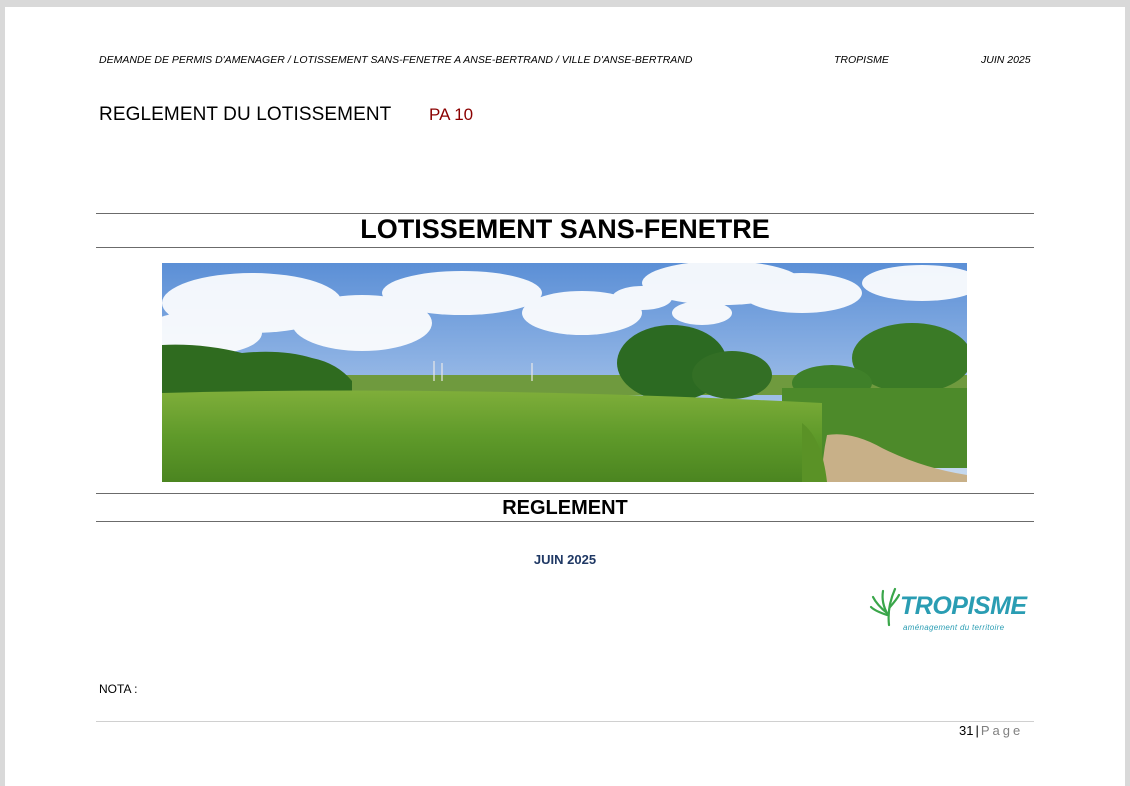 This screenshot has width=1130, height=786. I want to click on page-number: 31 | Page, so click(991, 730).